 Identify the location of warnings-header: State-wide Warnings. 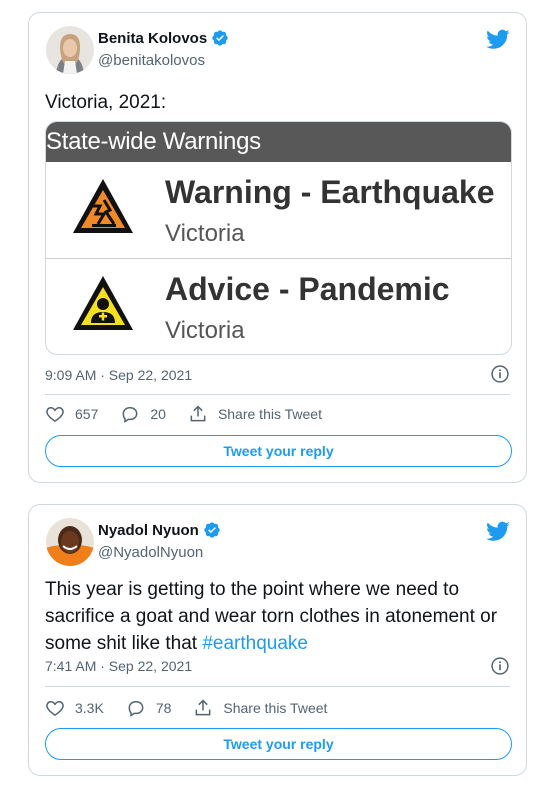
(278, 142).